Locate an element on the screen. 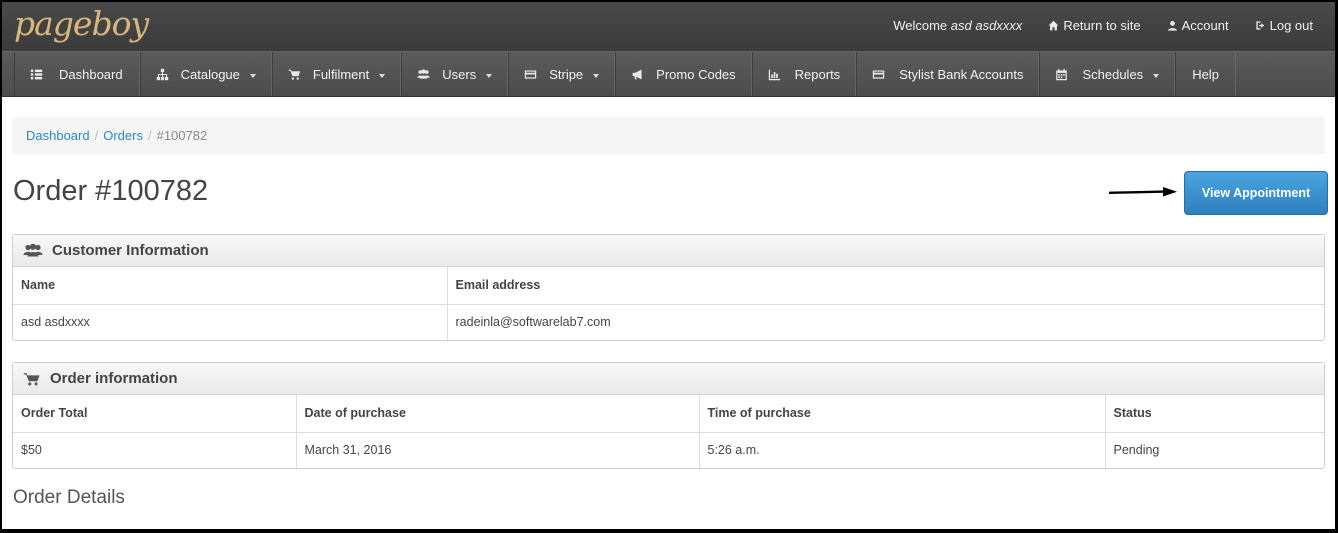 The width and height of the screenshot is (1338, 533). column-header-order-total: Order Total is located at coordinates (155, 414).